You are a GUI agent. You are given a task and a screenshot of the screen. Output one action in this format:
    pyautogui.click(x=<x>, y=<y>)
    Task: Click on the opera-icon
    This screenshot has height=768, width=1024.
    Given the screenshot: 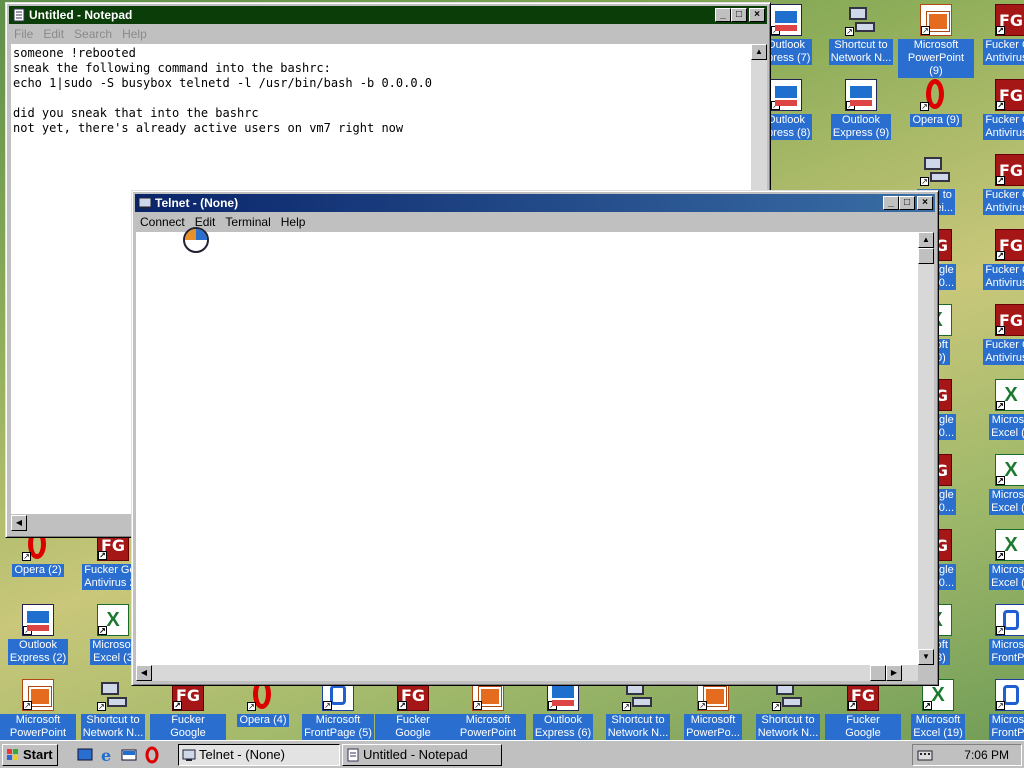 What is the action you would take?
    pyautogui.click(x=152, y=755)
    